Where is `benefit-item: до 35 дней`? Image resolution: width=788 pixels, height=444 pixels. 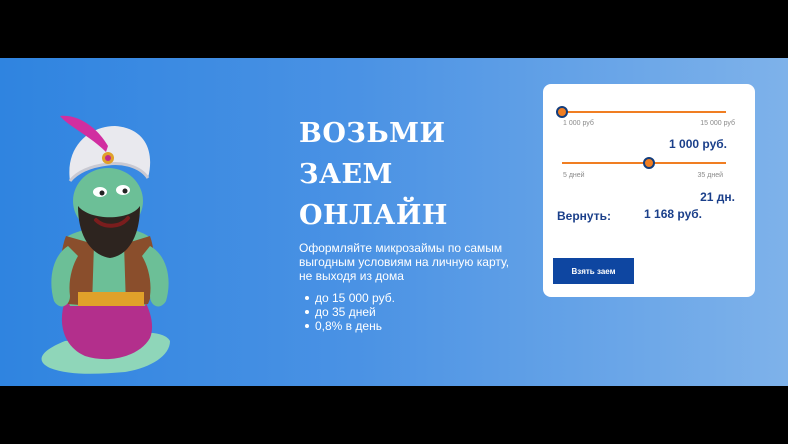
benefit-item: до 35 дней is located at coordinates (347, 312).